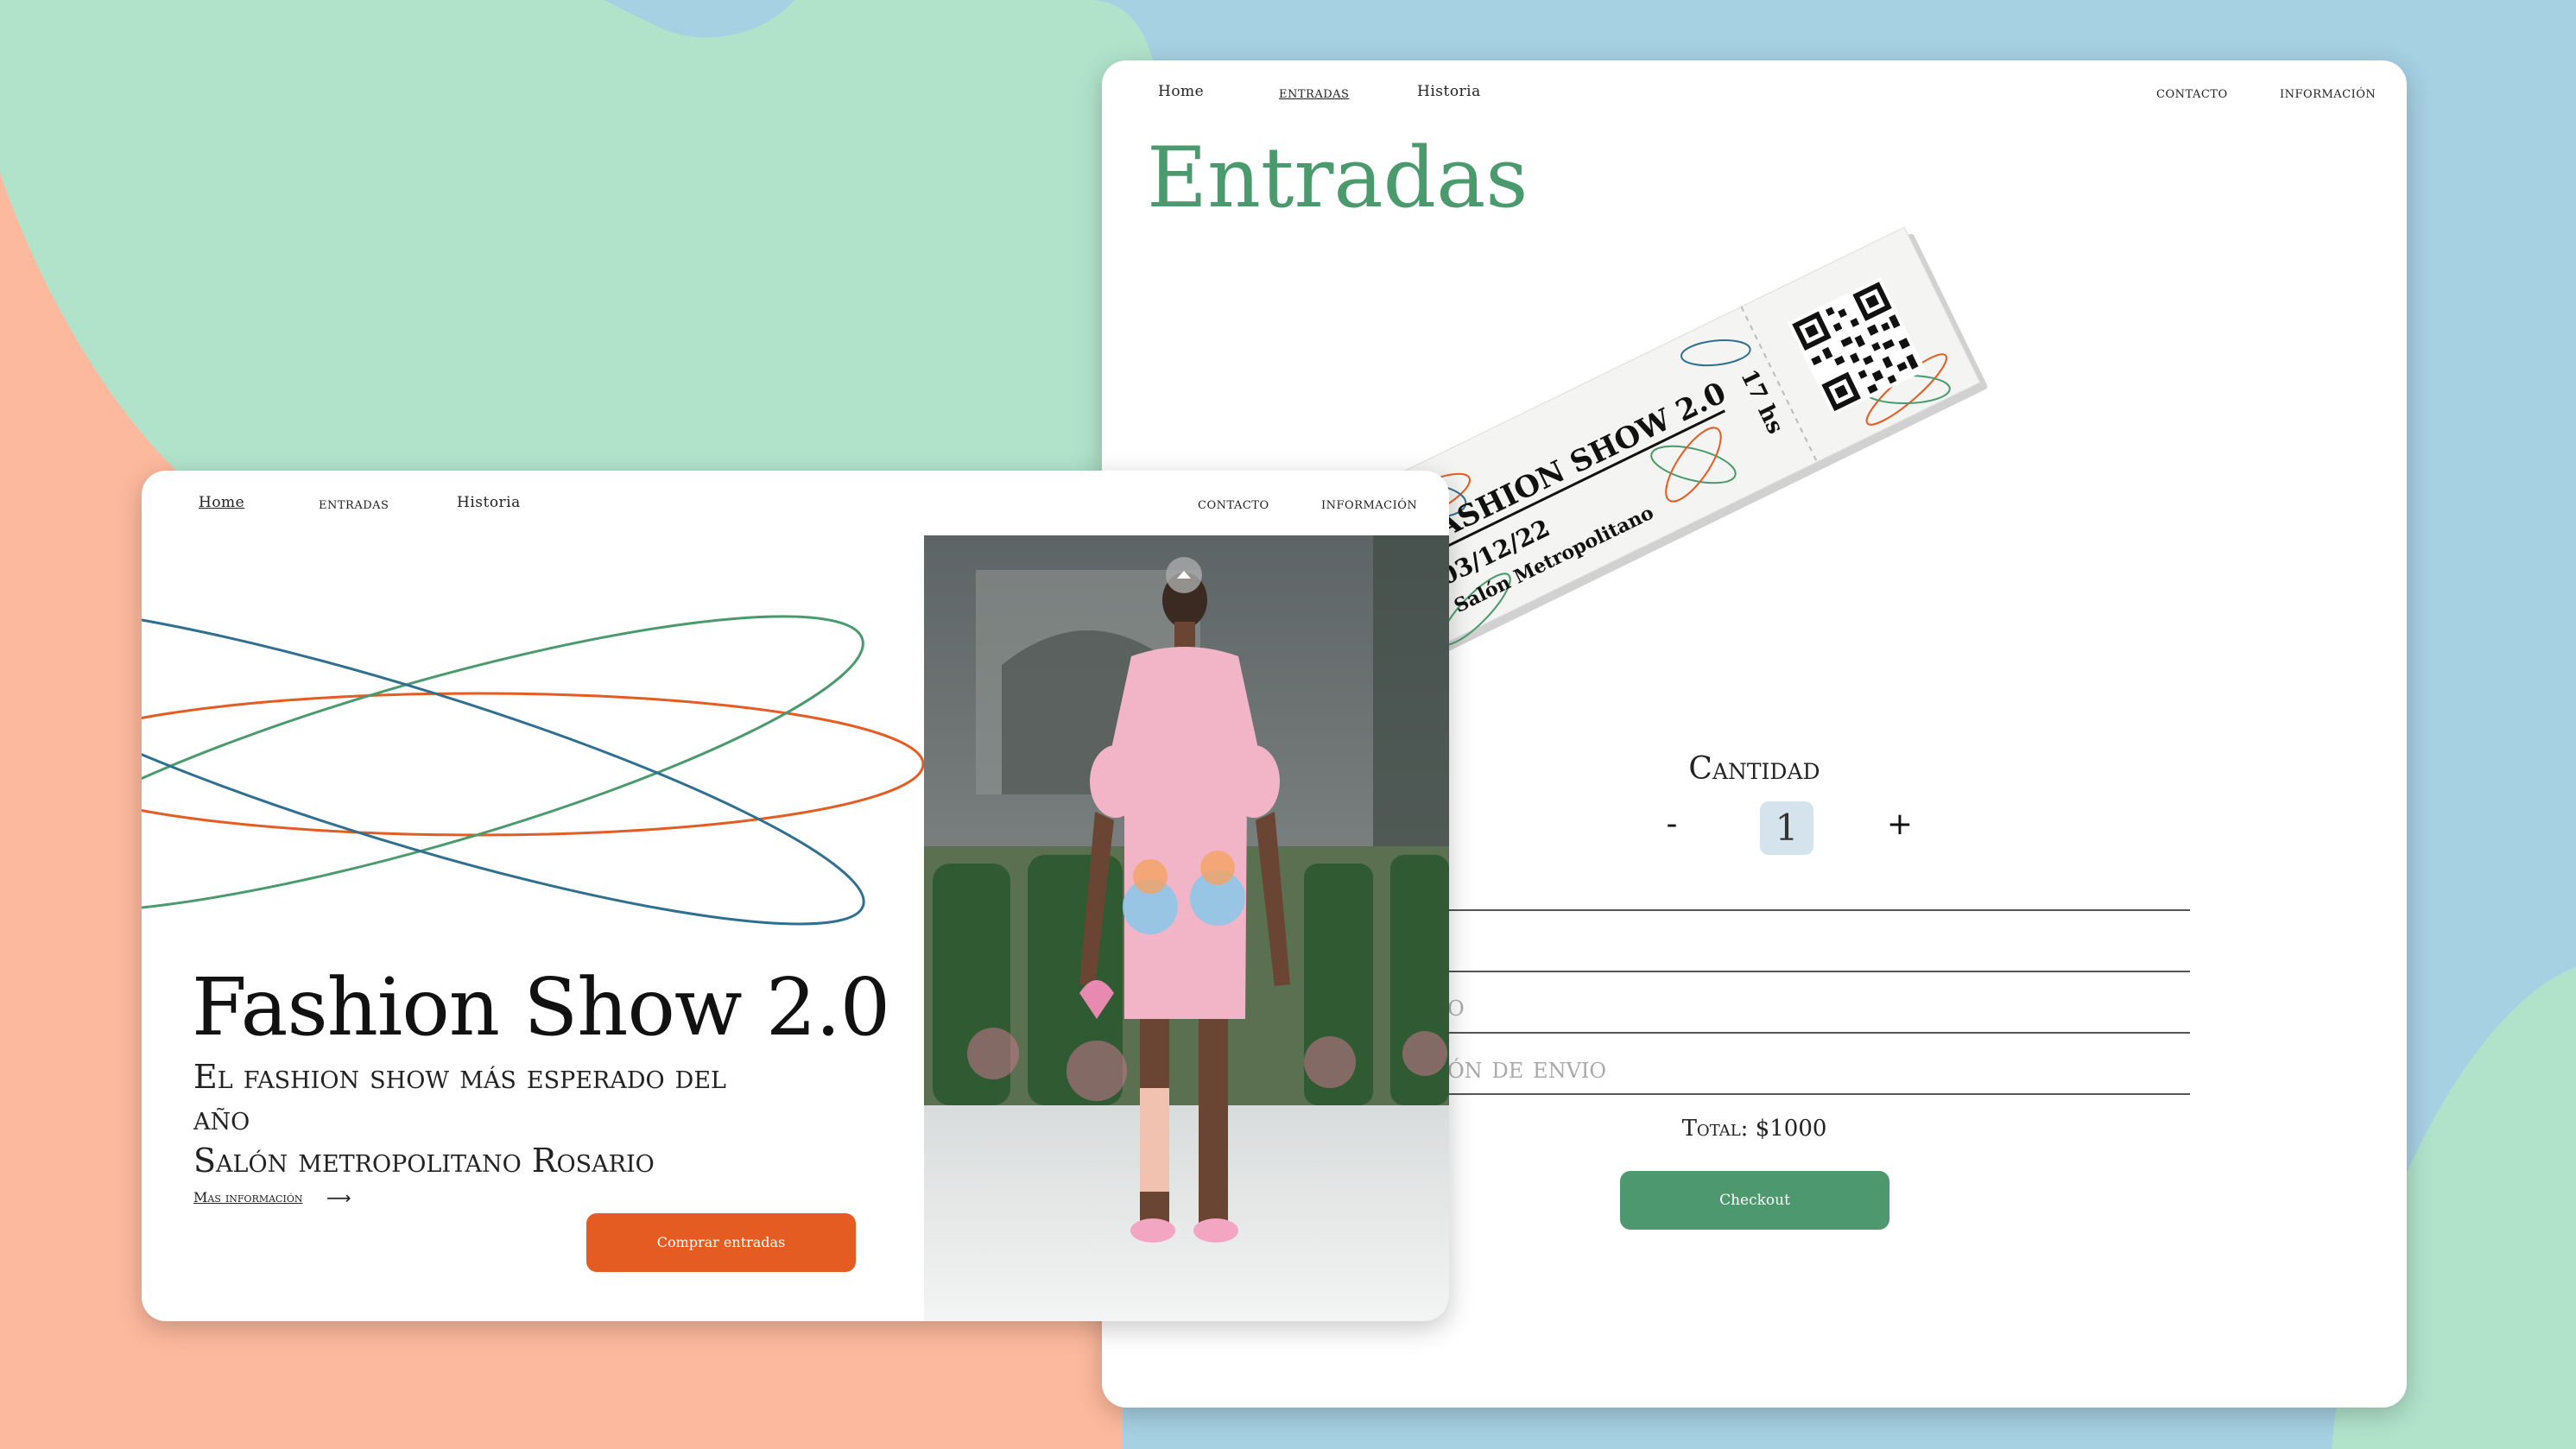 The width and height of the screenshot is (2576, 1449). Describe the element at coordinates (1526, 1068) in the screenshot. I see `form-field-3-placeholder: ón de envio` at that location.